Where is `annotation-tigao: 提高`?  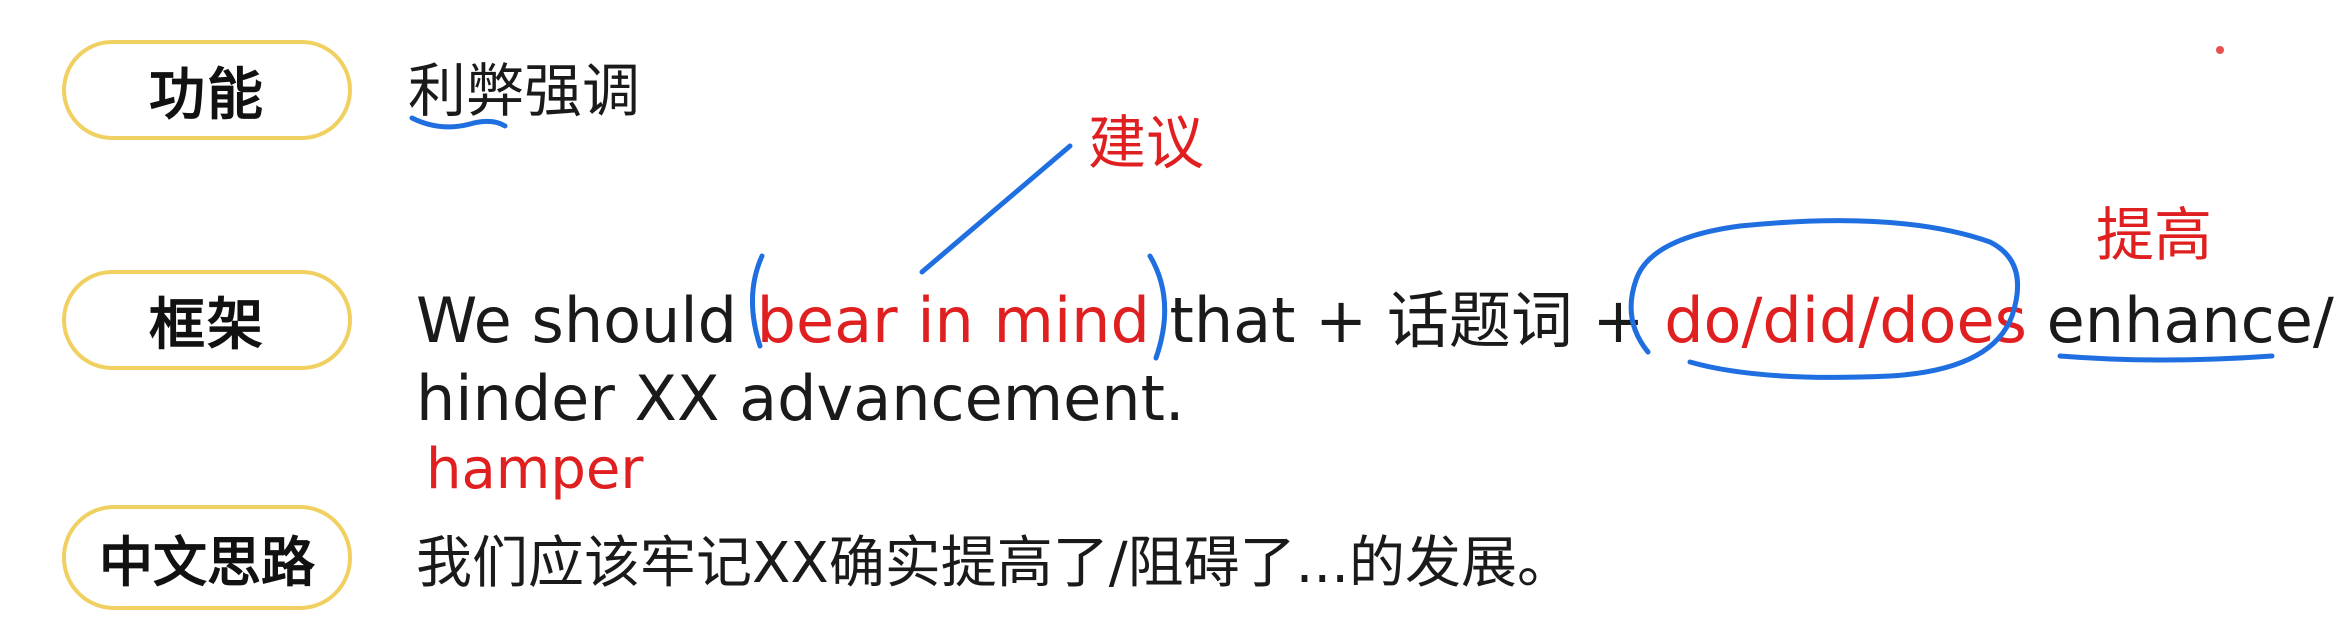 annotation-tigao: 提高 is located at coordinates (2154, 235).